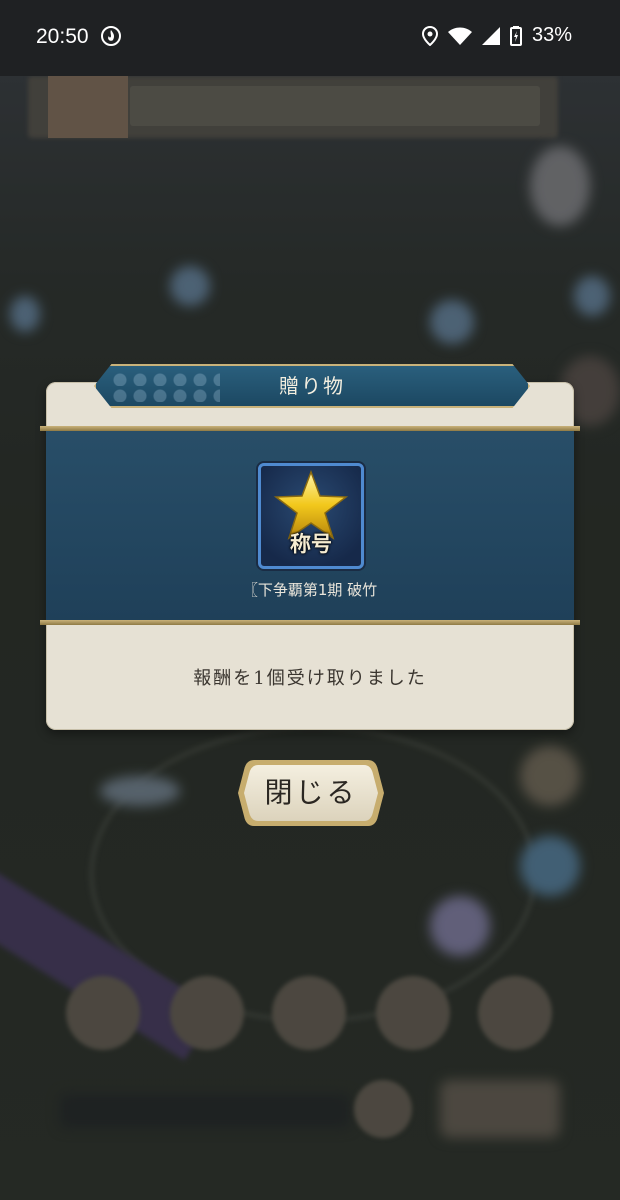 The width and height of the screenshot is (620, 1200). Describe the element at coordinates (551, 35) in the screenshot. I see `battery-percent: 33%` at that location.